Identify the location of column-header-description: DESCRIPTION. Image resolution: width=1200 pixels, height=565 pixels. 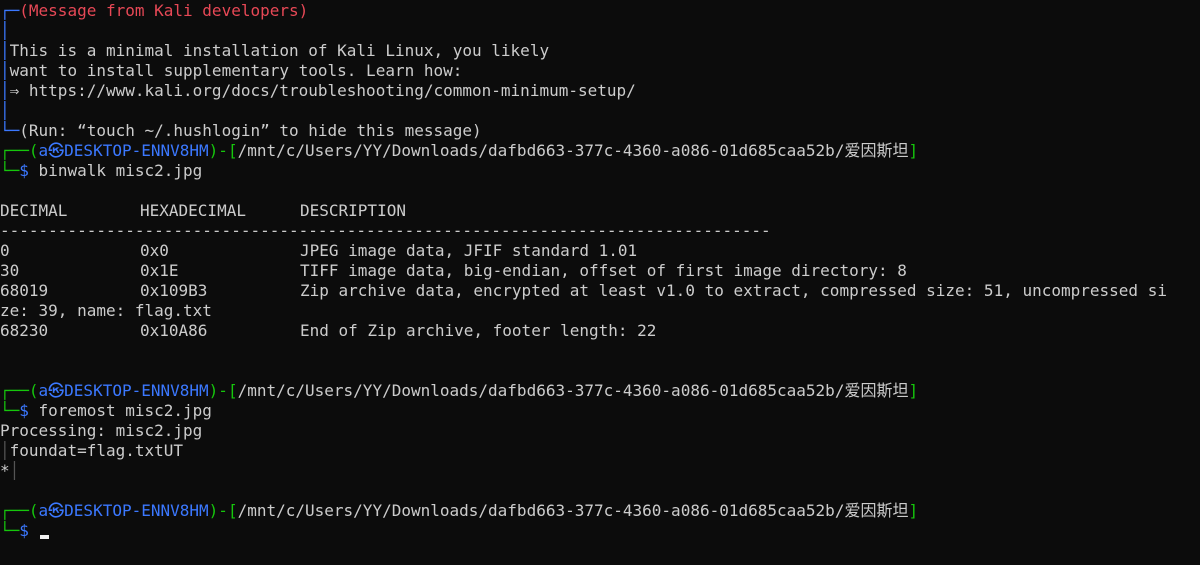
(353, 210).